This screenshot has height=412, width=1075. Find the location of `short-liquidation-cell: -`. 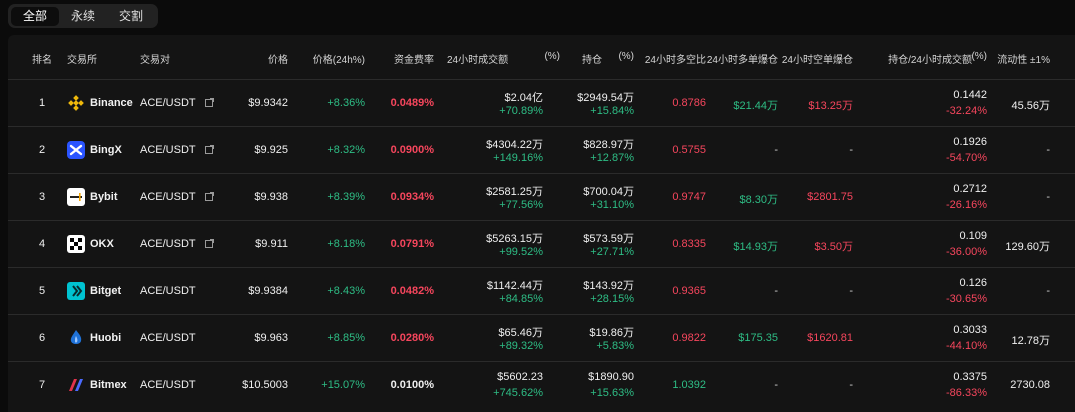

short-liquidation-cell: - is located at coordinates (851, 385).